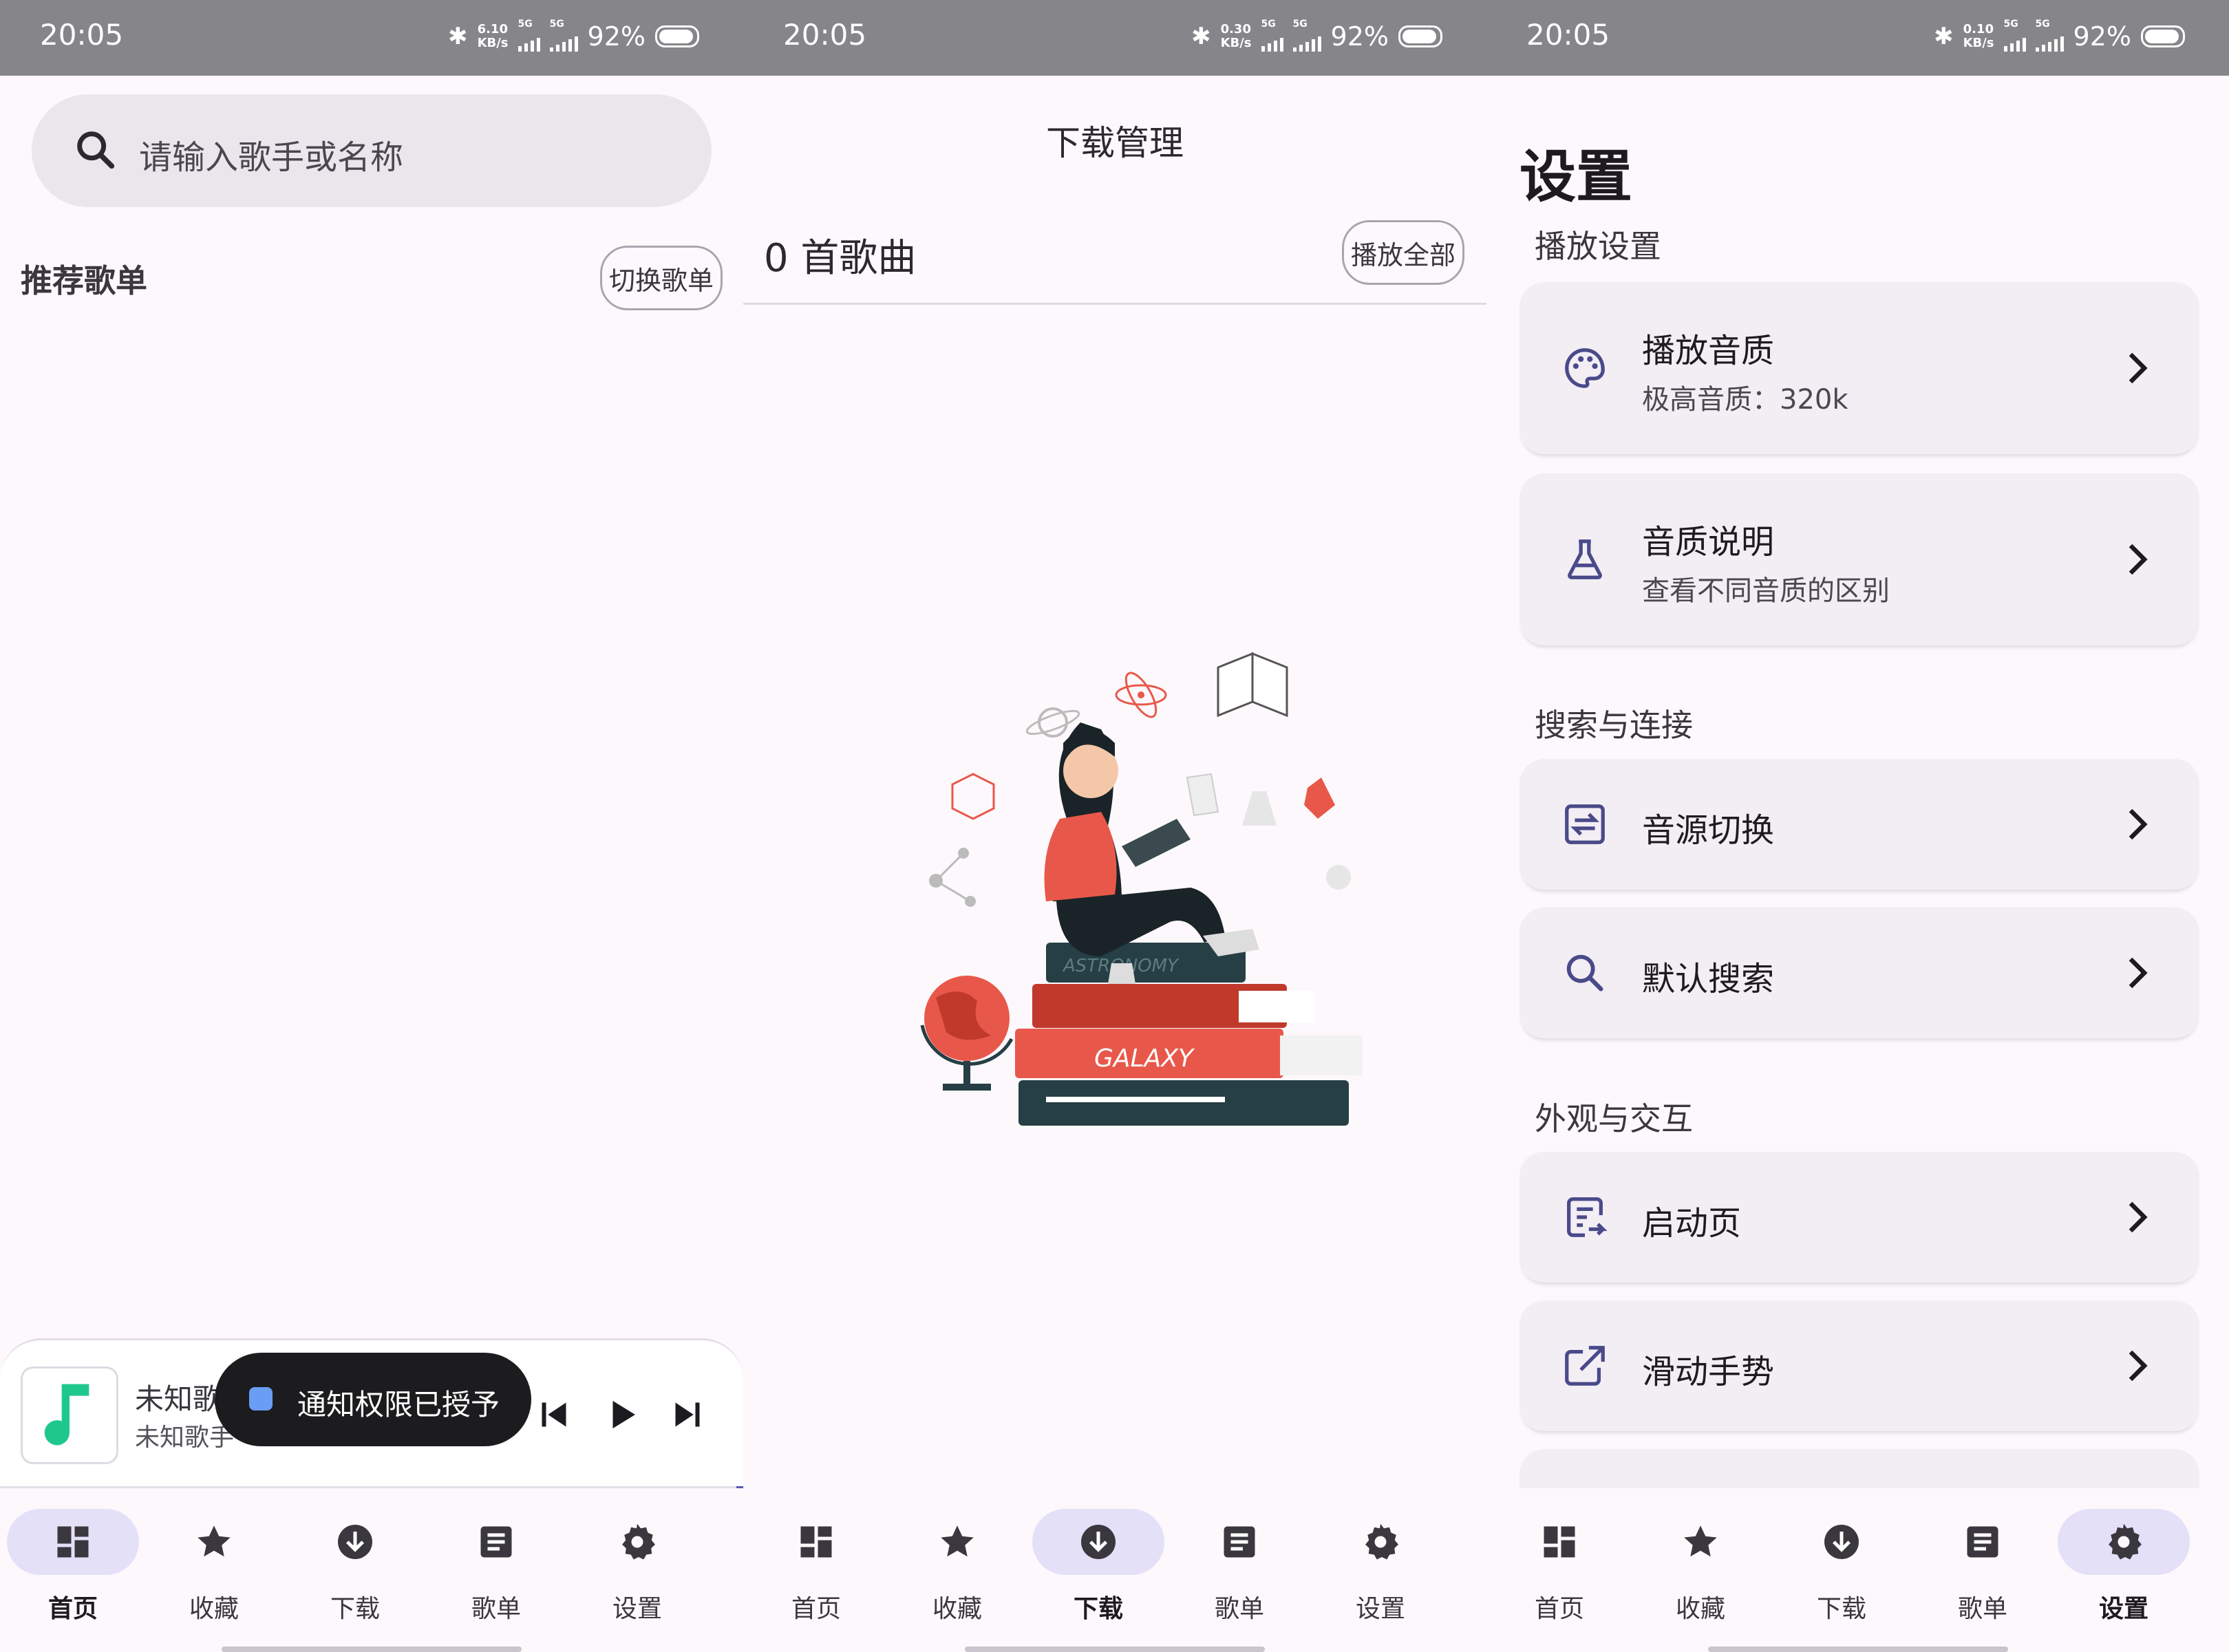 The width and height of the screenshot is (2229, 1652). Describe the element at coordinates (1692, 1223) in the screenshot. I see `setting-title: 启动页` at that location.